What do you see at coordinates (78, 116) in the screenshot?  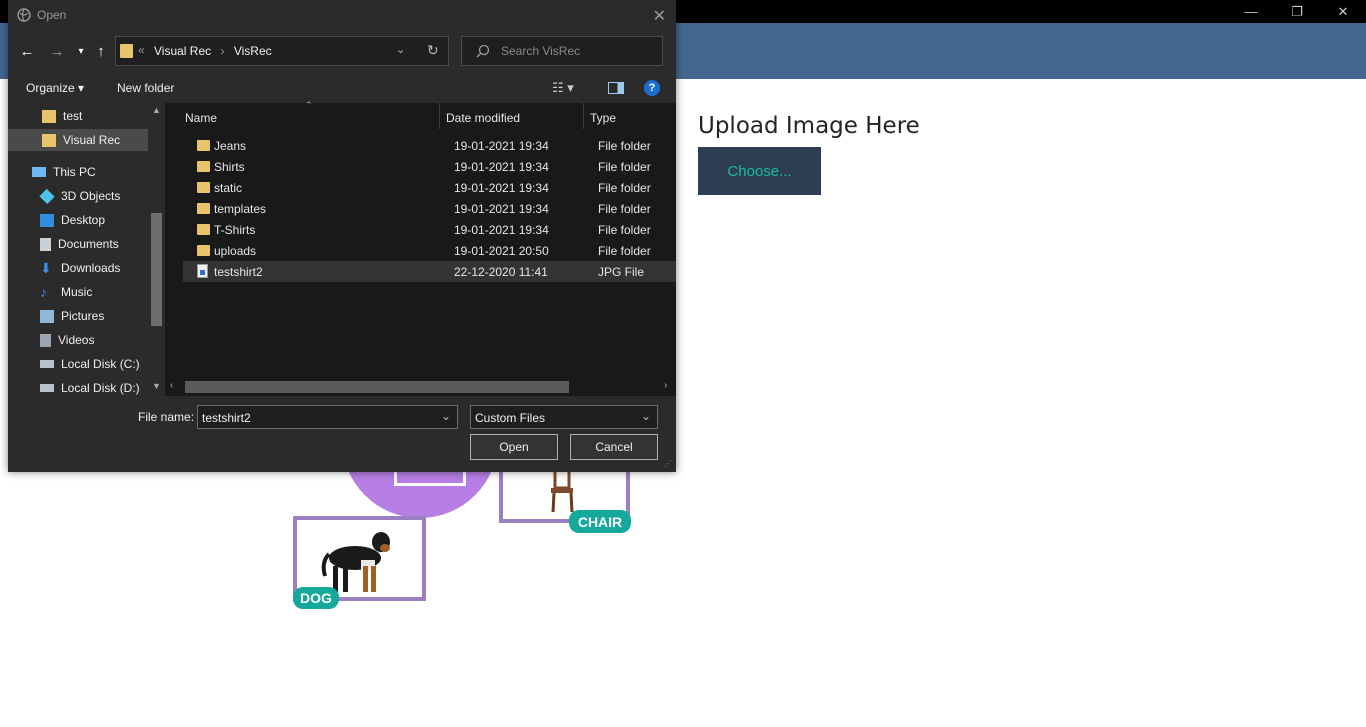 I see `nav-item-test: test` at bounding box center [78, 116].